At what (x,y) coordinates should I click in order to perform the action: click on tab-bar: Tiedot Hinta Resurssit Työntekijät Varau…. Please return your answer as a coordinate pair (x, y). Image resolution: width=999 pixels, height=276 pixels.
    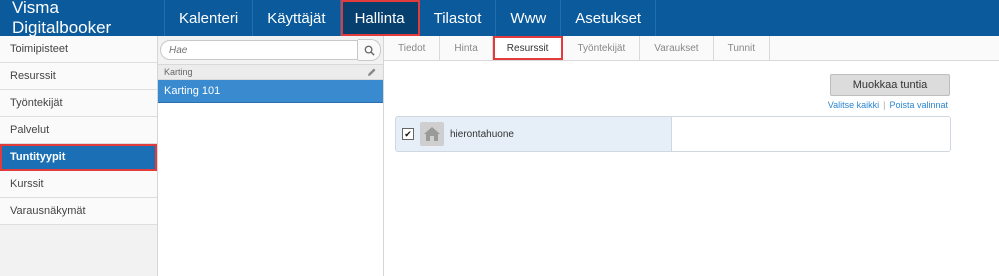
    Looking at the image, I should click on (691, 48).